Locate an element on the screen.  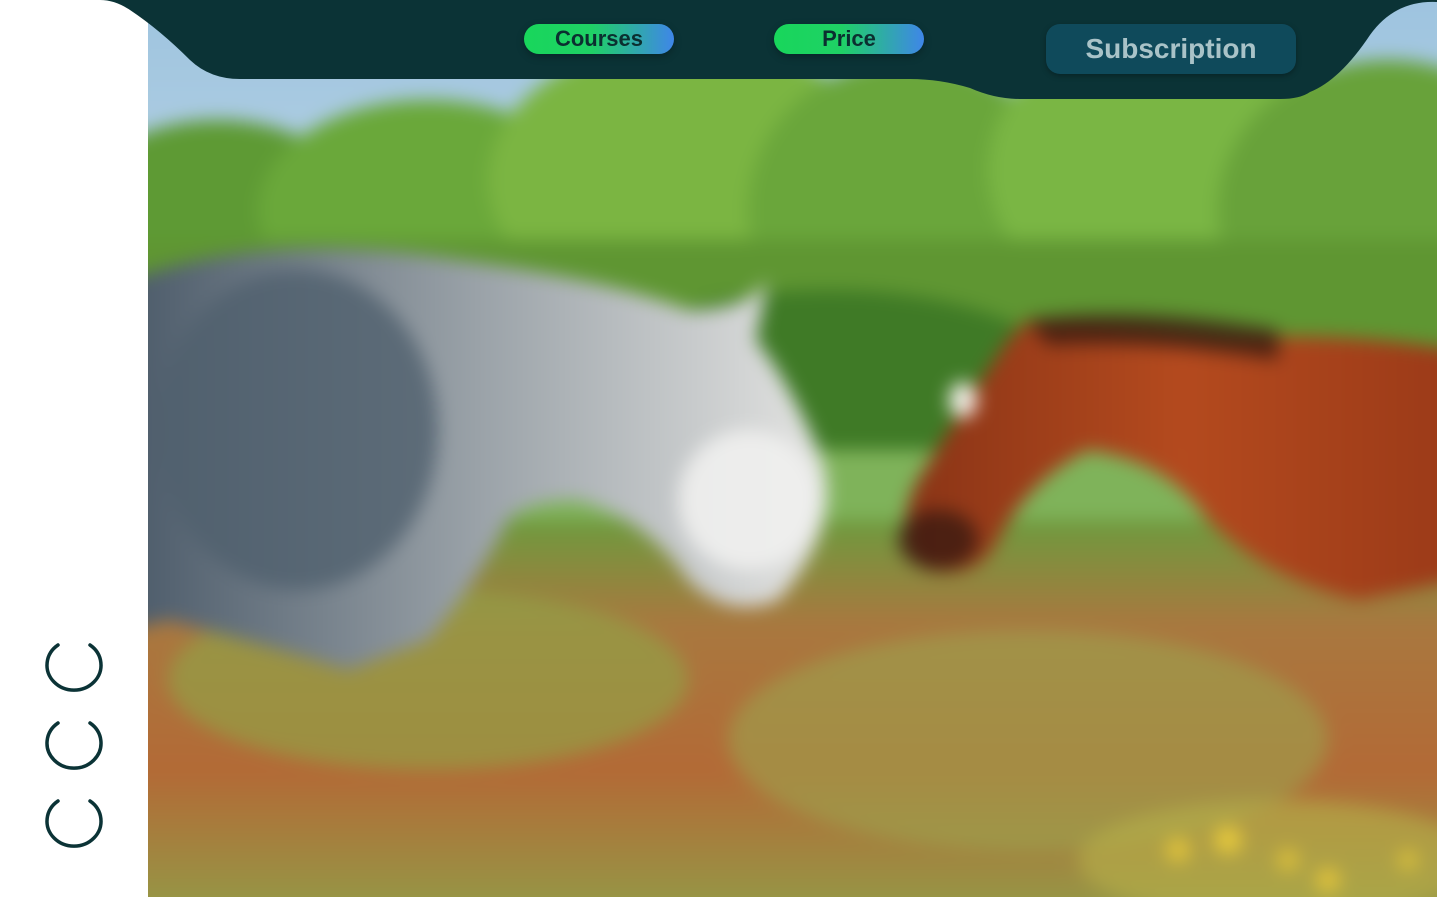
nav-price-button: Price is located at coordinates (849, 39).